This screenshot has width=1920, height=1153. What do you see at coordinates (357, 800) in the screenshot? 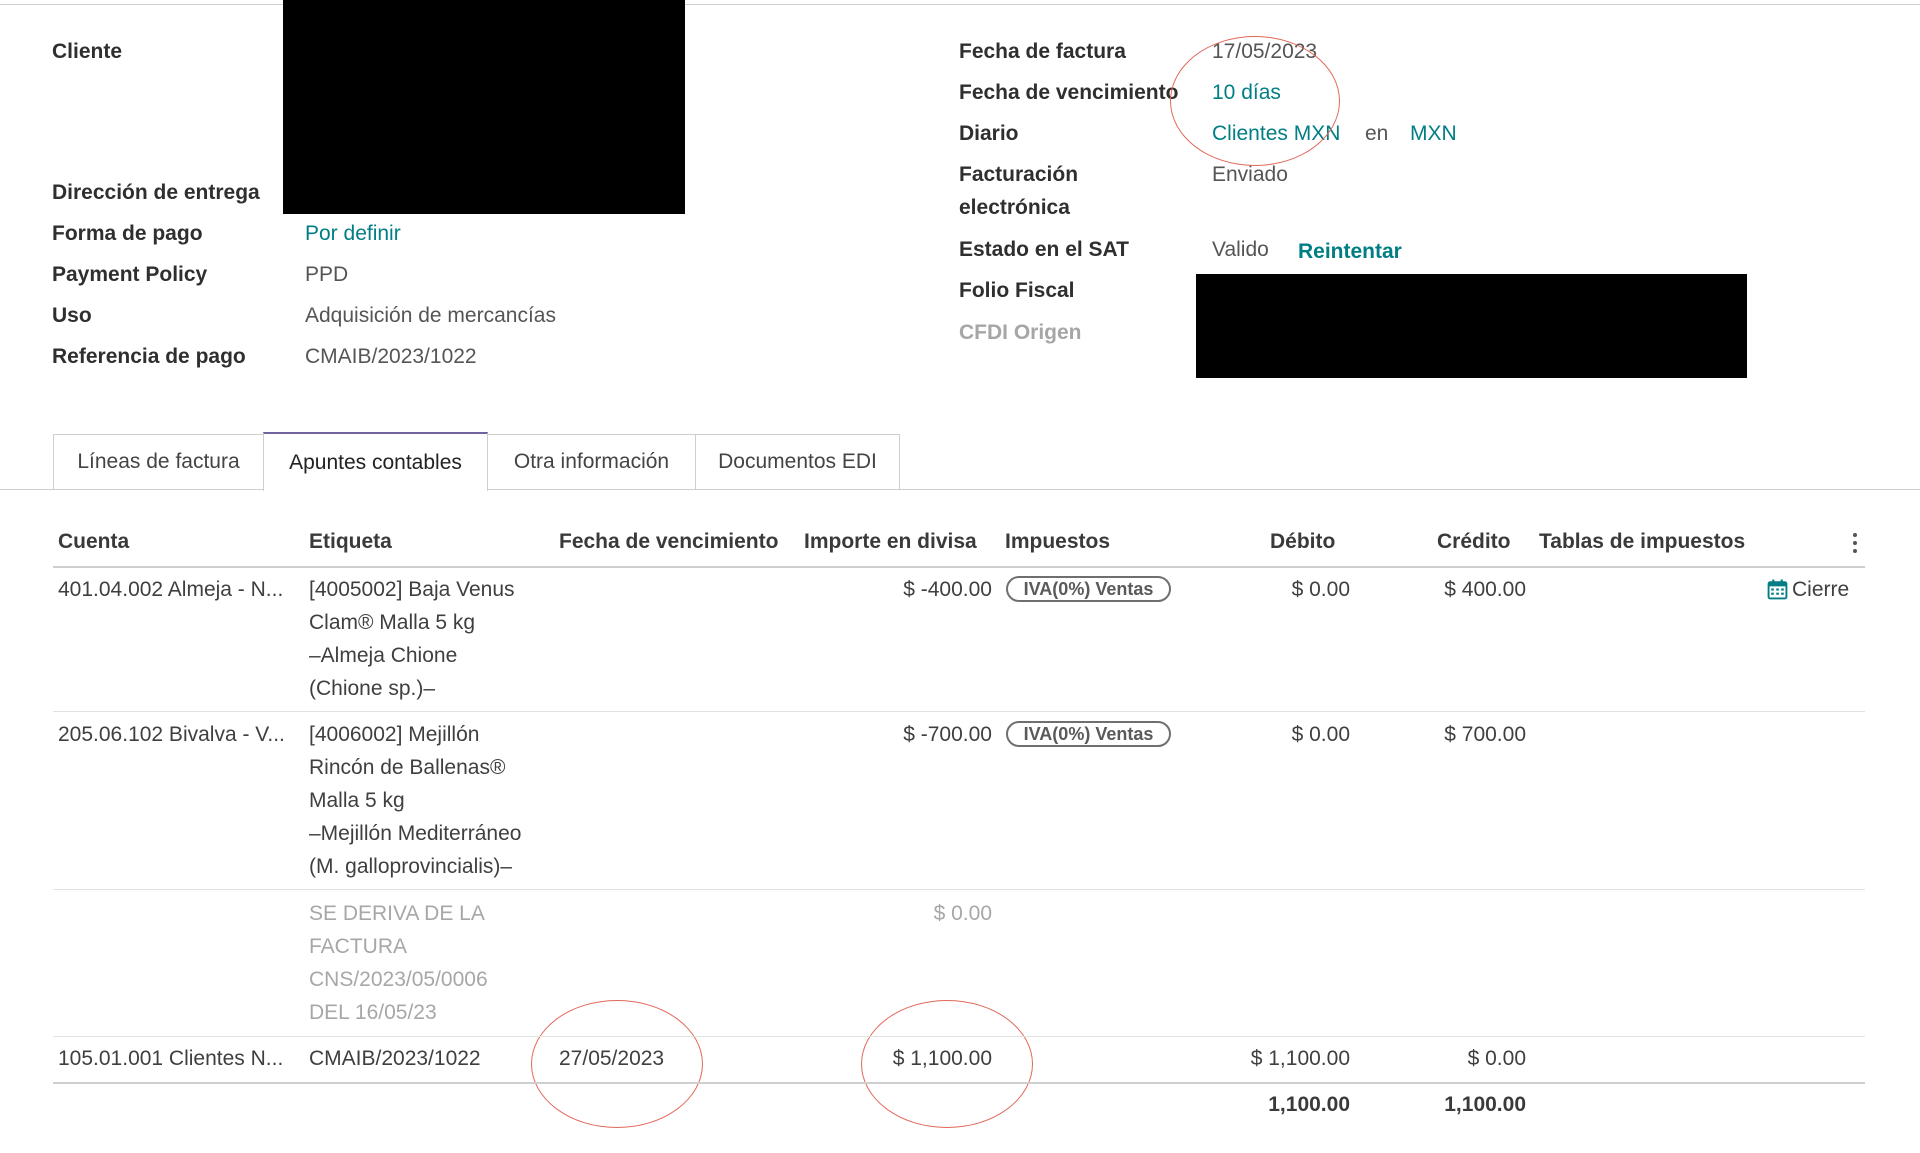
I see `row2-etiqueta-line: Malla 5 kg` at bounding box center [357, 800].